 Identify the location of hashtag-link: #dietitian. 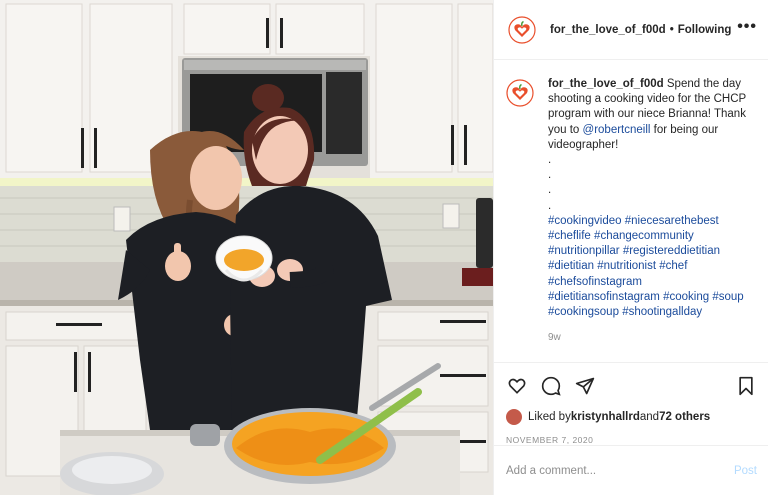
(571, 266).